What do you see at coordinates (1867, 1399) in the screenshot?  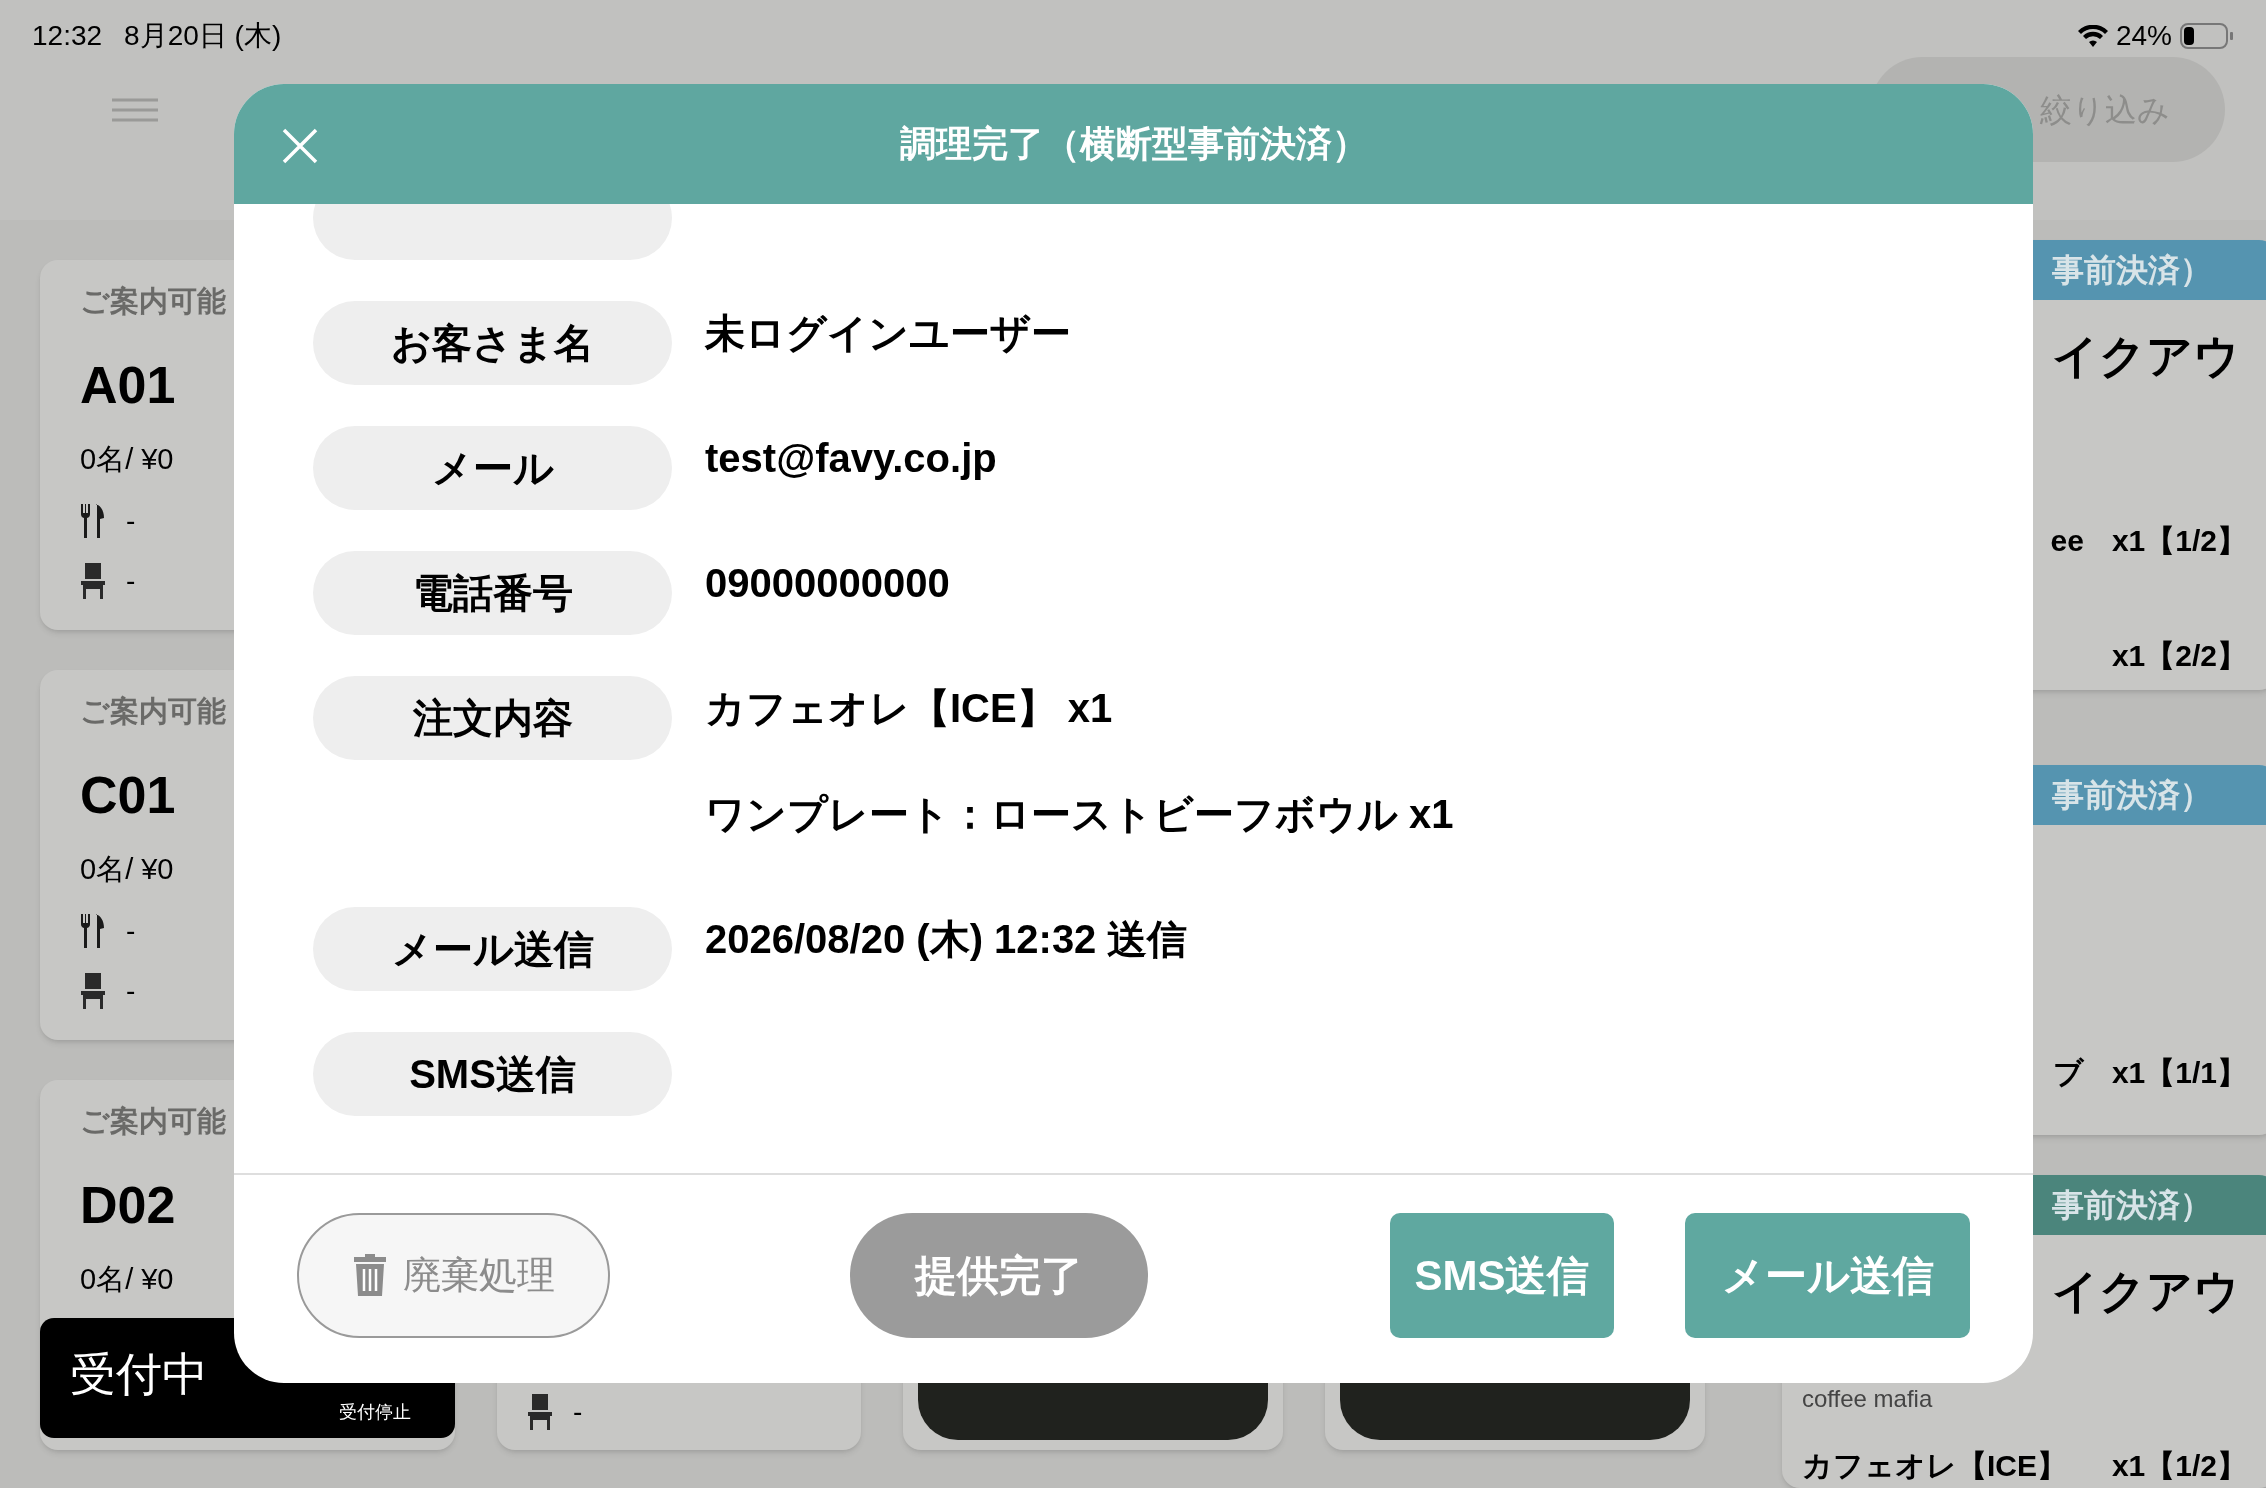 I see `shop-name: coffee mafia` at bounding box center [1867, 1399].